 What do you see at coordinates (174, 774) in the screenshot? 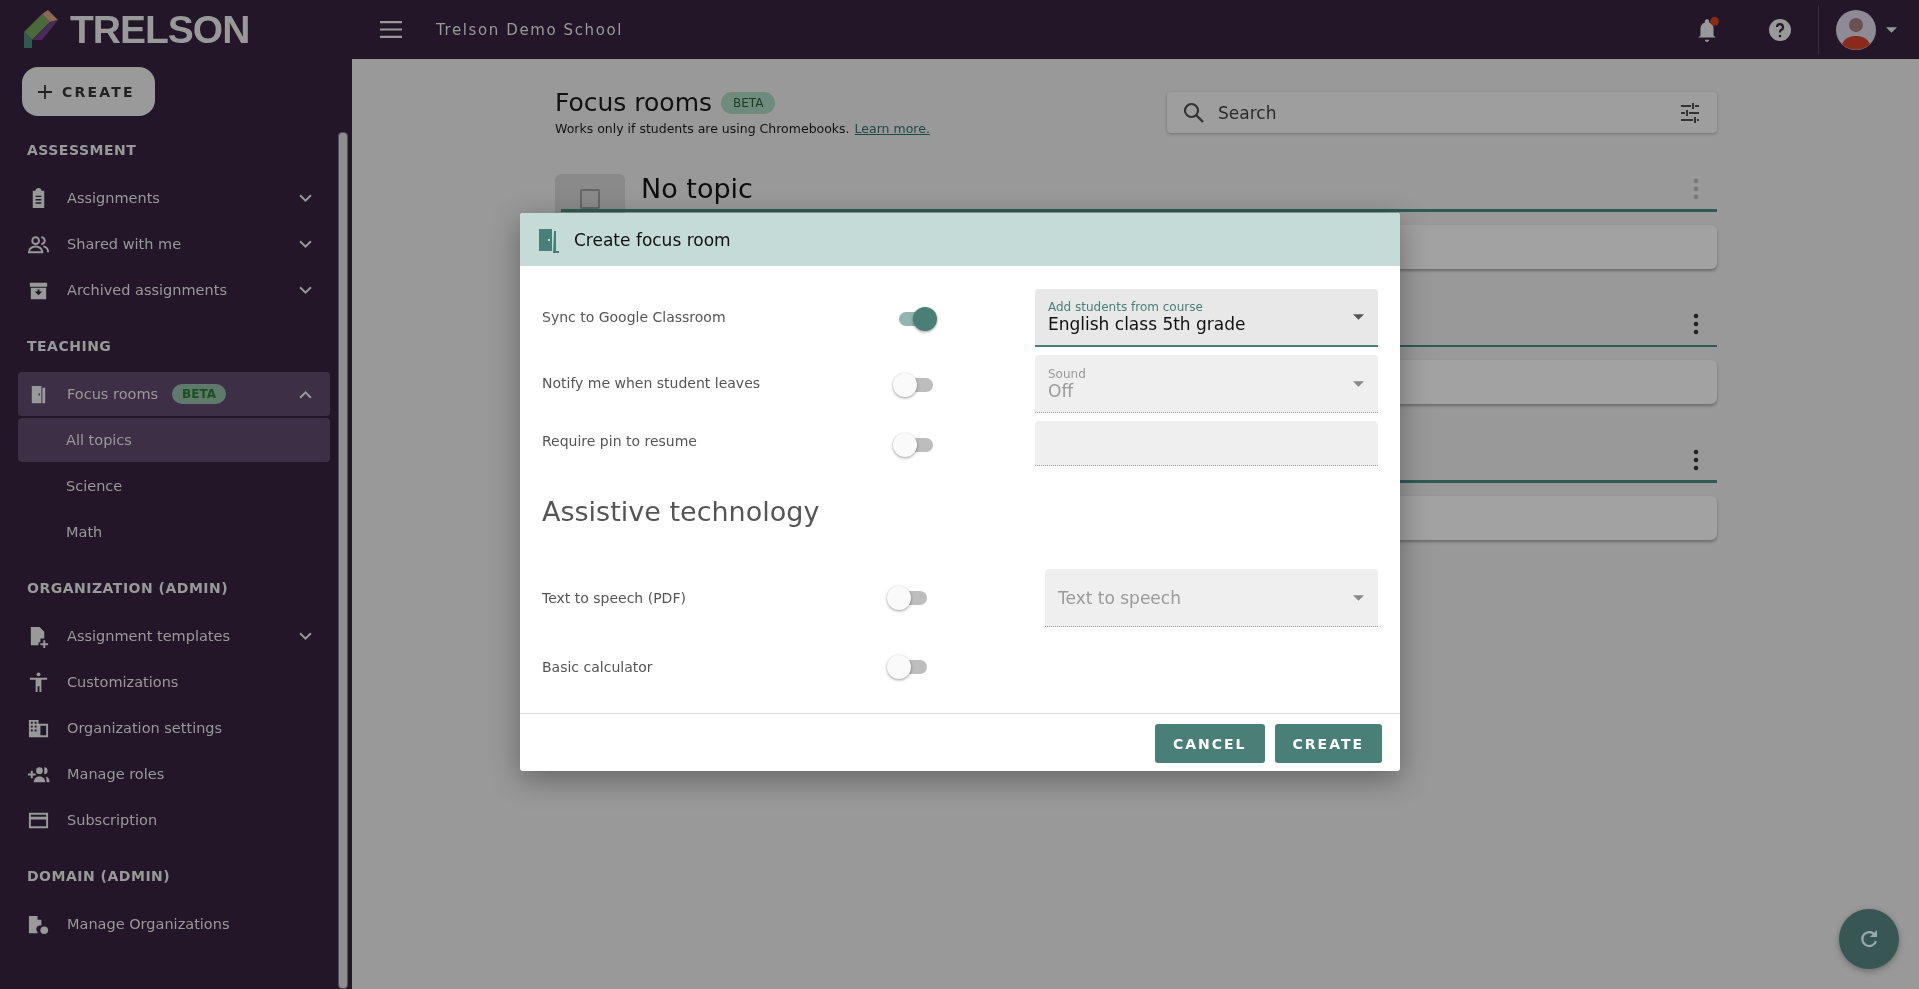
I see `sidebar-item: Manage roles` at bounding box center [174, 774].